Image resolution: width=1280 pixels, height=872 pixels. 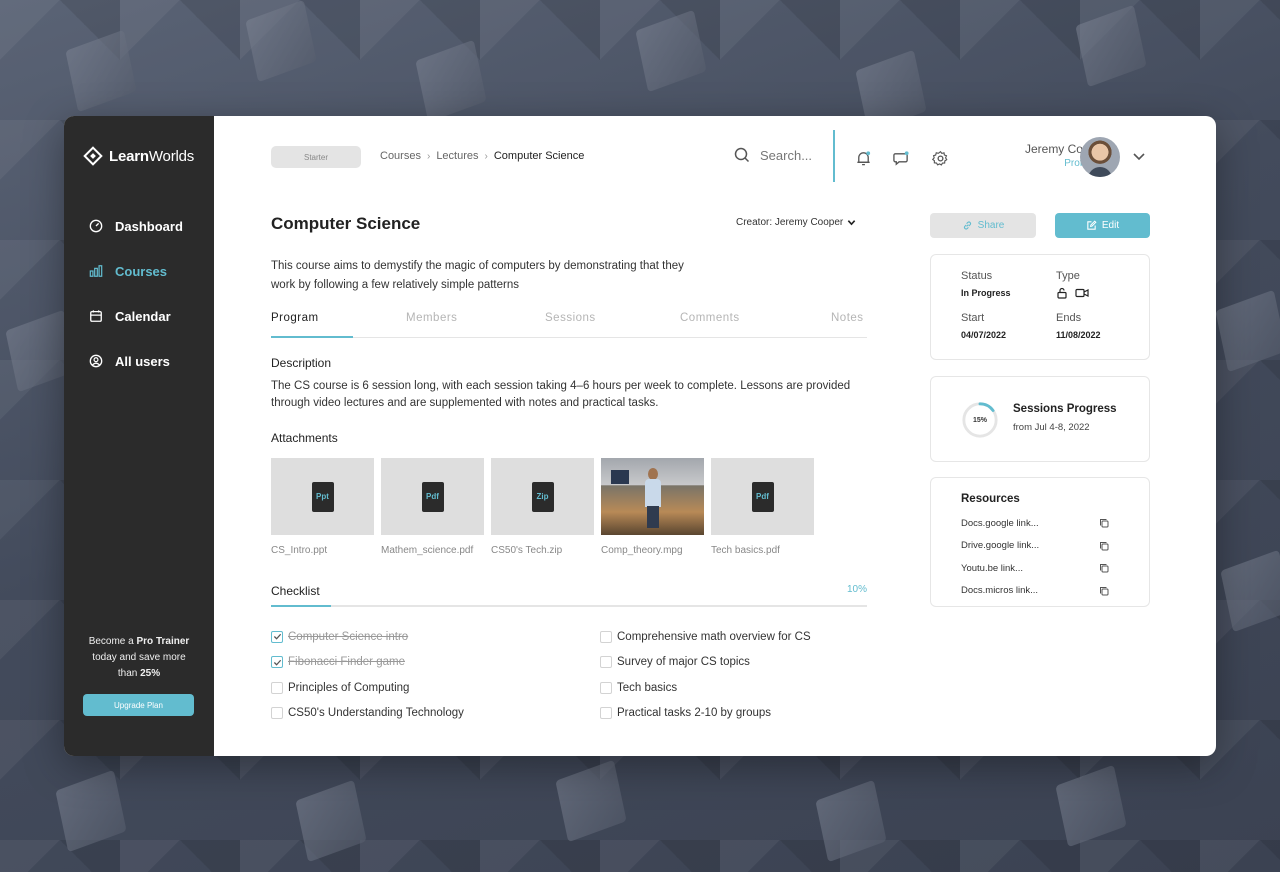 I want to click on checklist-item: CS50's Understanding Technology, so click(x=367, y=714).